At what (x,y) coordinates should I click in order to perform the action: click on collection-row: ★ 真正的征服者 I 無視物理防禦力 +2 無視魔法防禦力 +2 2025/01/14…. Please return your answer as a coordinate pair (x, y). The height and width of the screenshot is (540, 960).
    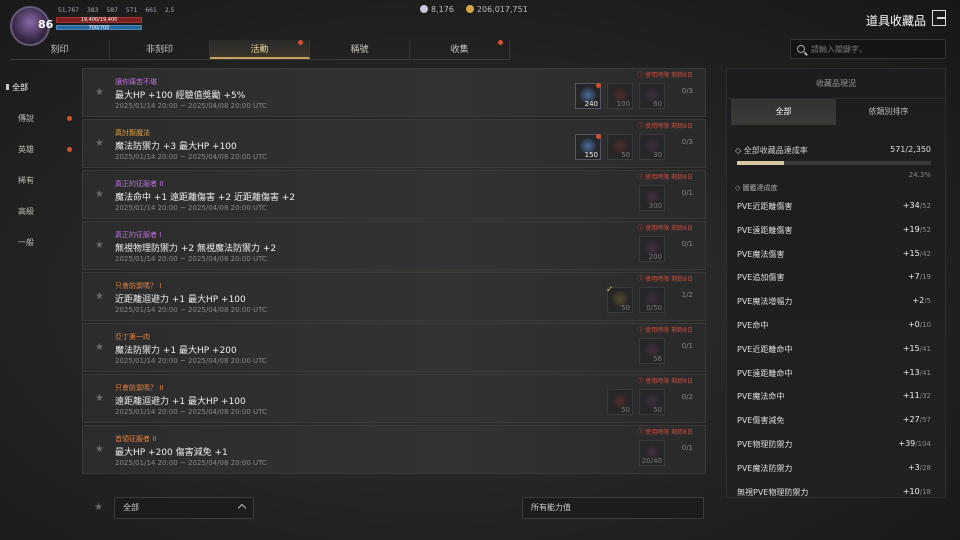
    Looking at the image, I should click on (394, 245).